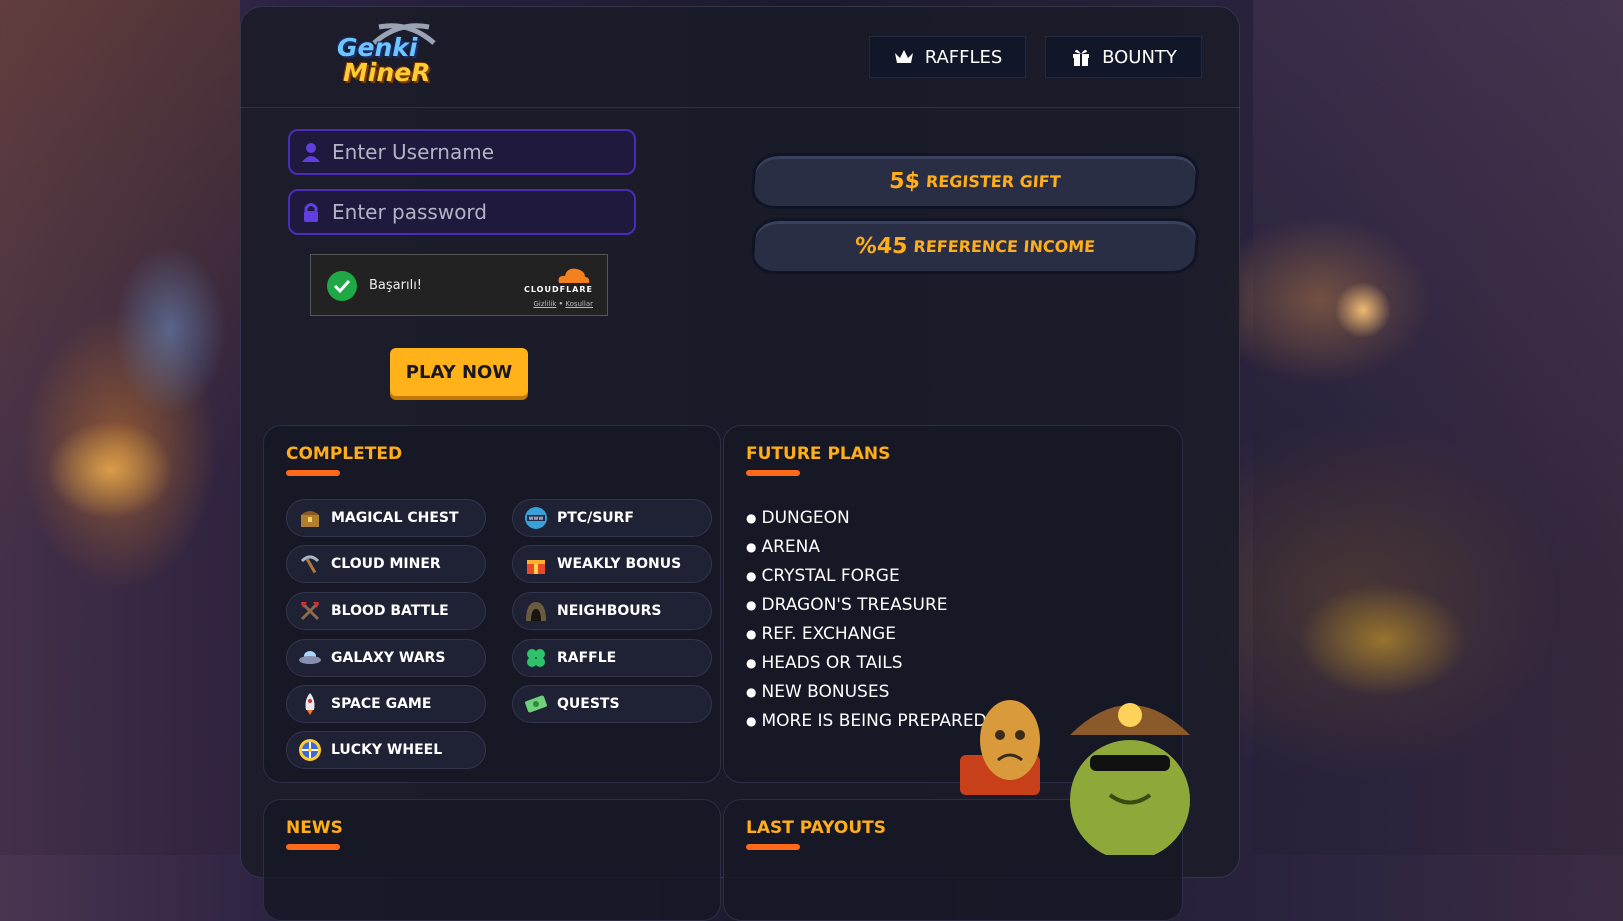  I want to click on user-icon, so click(311, 152).